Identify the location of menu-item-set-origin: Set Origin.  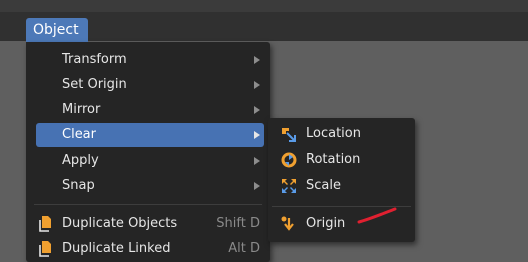
(150, 85).